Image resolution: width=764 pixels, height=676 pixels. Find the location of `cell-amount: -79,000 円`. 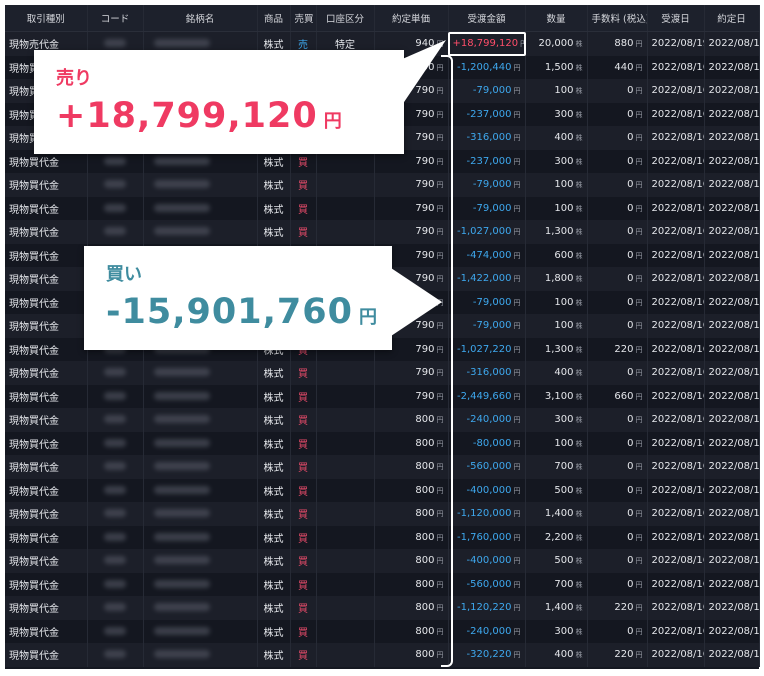

cell-amount: -79,000 円 is located at coordinates (487, 185).